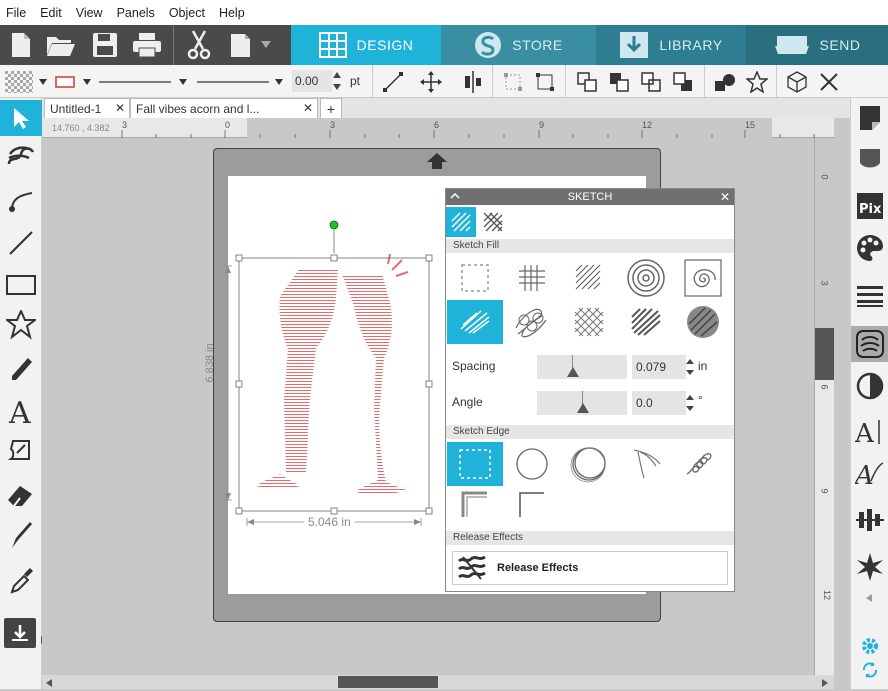 This screenshot has height=691, width=888. Describe the element at coordinates (21, 325) in the screenshot. I see `polygon-star-icon` at that location.